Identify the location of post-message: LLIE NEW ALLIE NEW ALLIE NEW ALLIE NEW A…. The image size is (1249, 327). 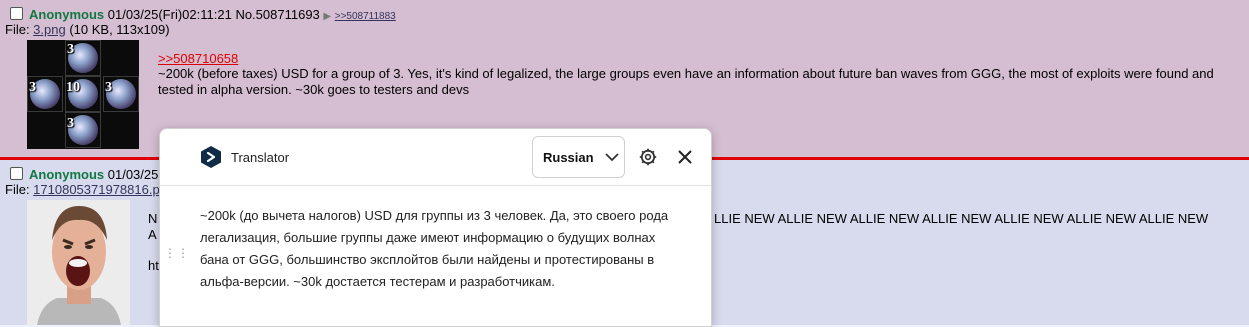
(961, 218).